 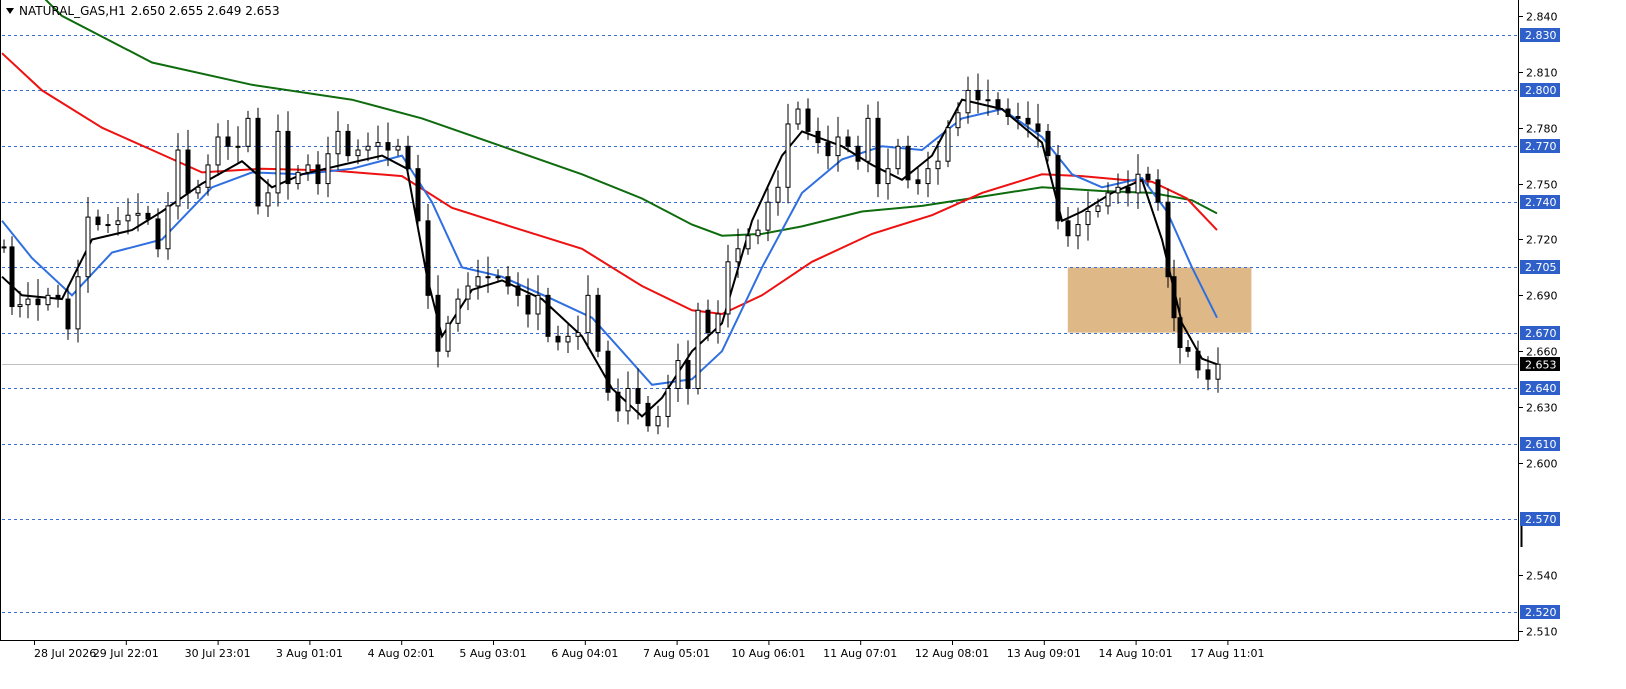 I want to click on level-label-text: 2.705, so click(x=1541, y=267).